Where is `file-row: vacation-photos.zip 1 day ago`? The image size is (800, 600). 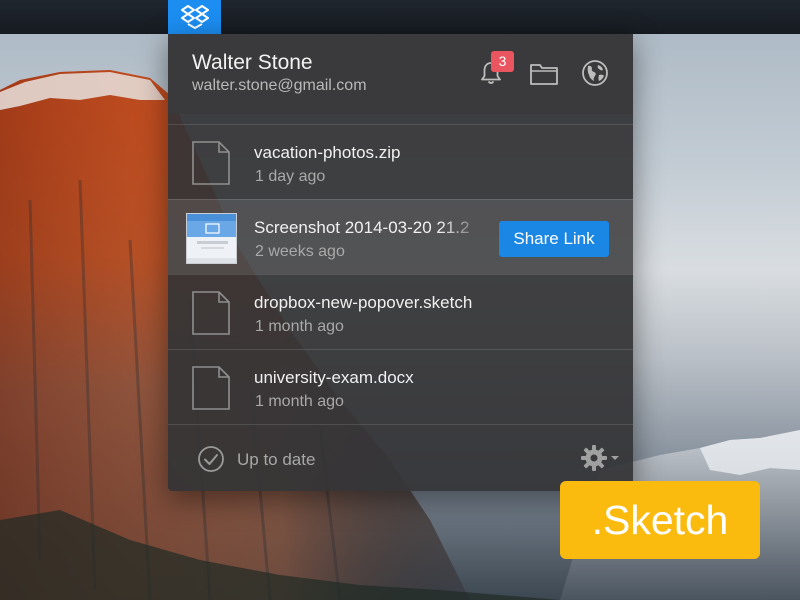
file-row: vacation-photos.zip 1 day ago is located at coordinates (400, 161).